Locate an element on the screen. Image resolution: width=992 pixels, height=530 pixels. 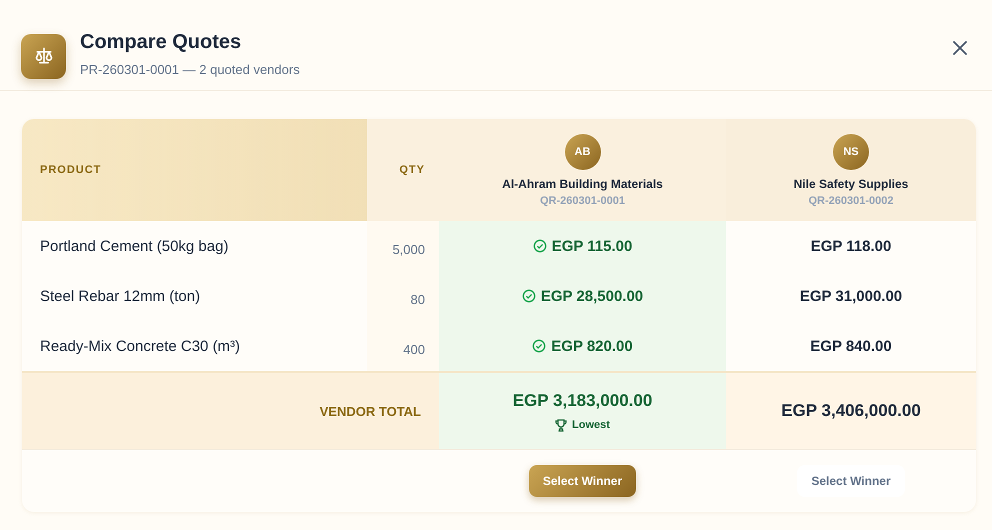
vendor-total: EGP 3,183,000.00 is located at coordinates (582, 400).